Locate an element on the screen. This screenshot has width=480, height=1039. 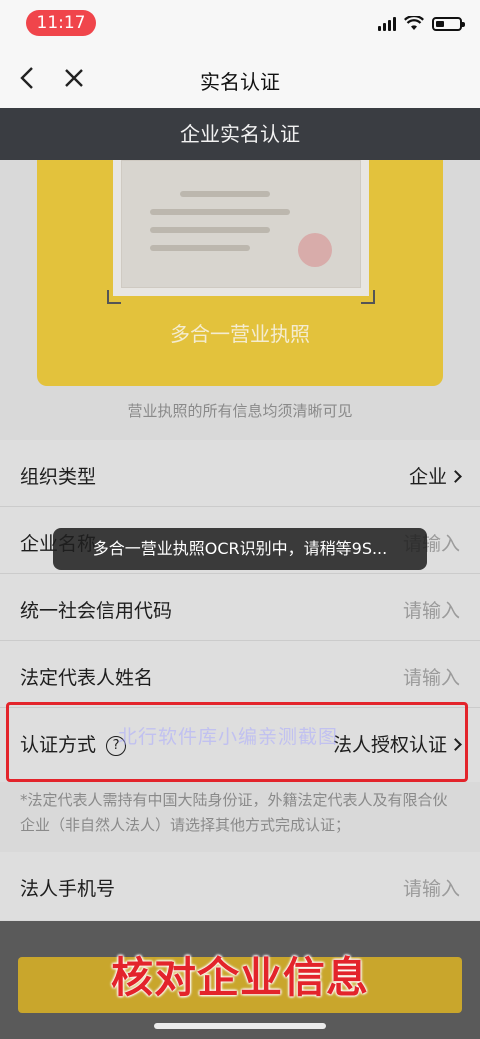
license-image is located at coordinates (241, 224).